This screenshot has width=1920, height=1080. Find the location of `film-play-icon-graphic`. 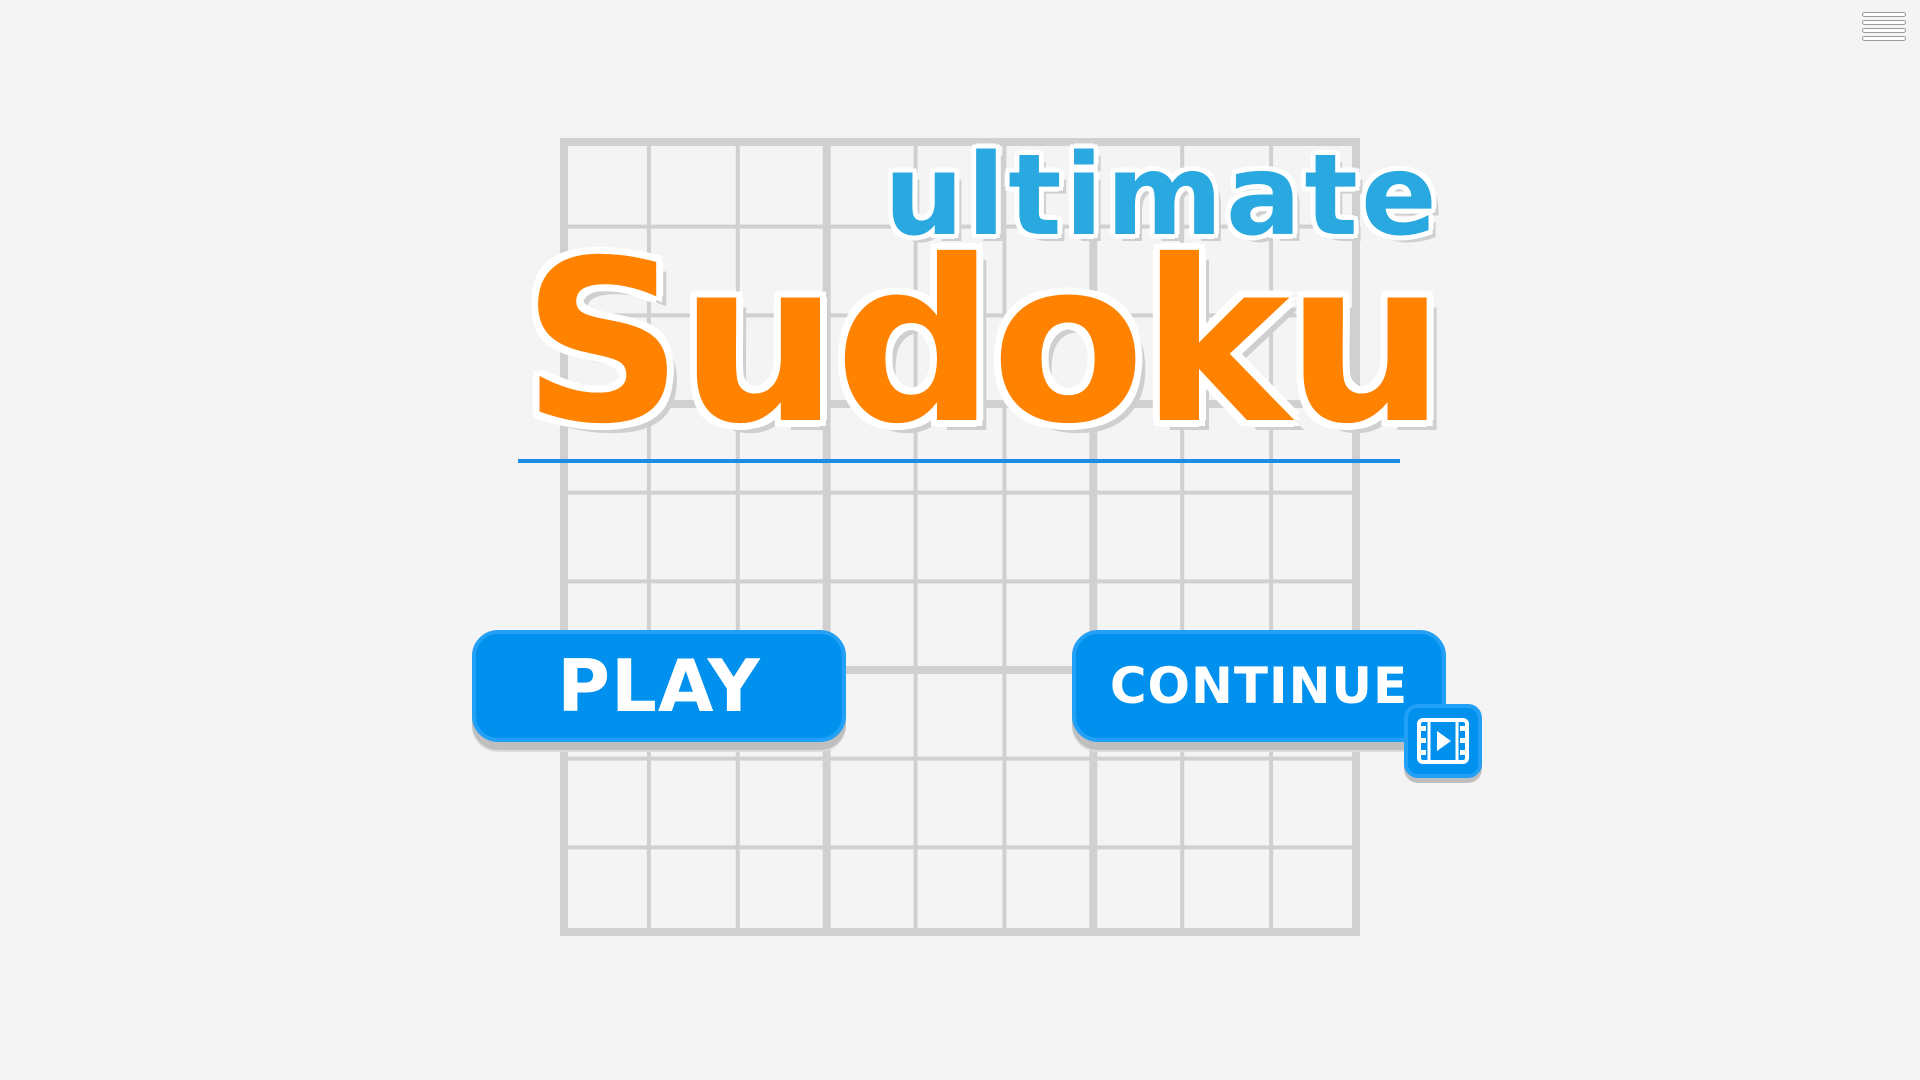

film-play-icon-graphic is located at coordinates (1443, 741).